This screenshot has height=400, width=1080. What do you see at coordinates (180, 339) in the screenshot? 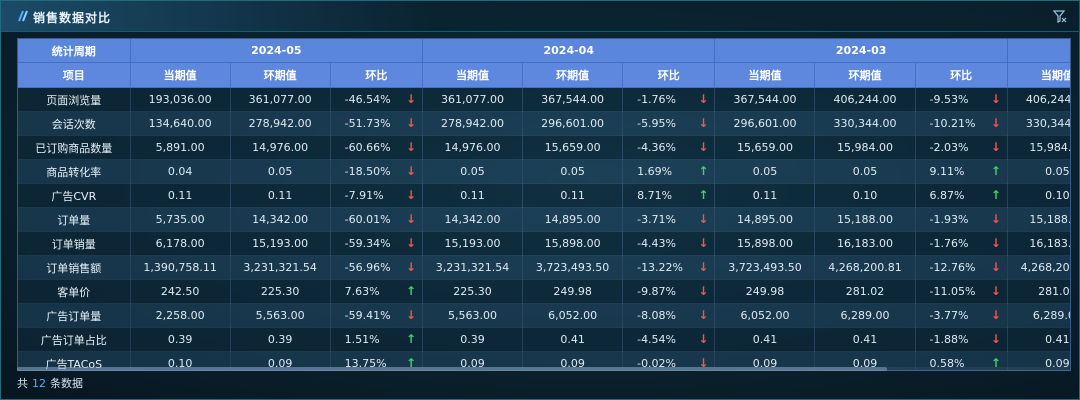
I see `current-value-cell: 0.39` at bounding box center [180, 339].